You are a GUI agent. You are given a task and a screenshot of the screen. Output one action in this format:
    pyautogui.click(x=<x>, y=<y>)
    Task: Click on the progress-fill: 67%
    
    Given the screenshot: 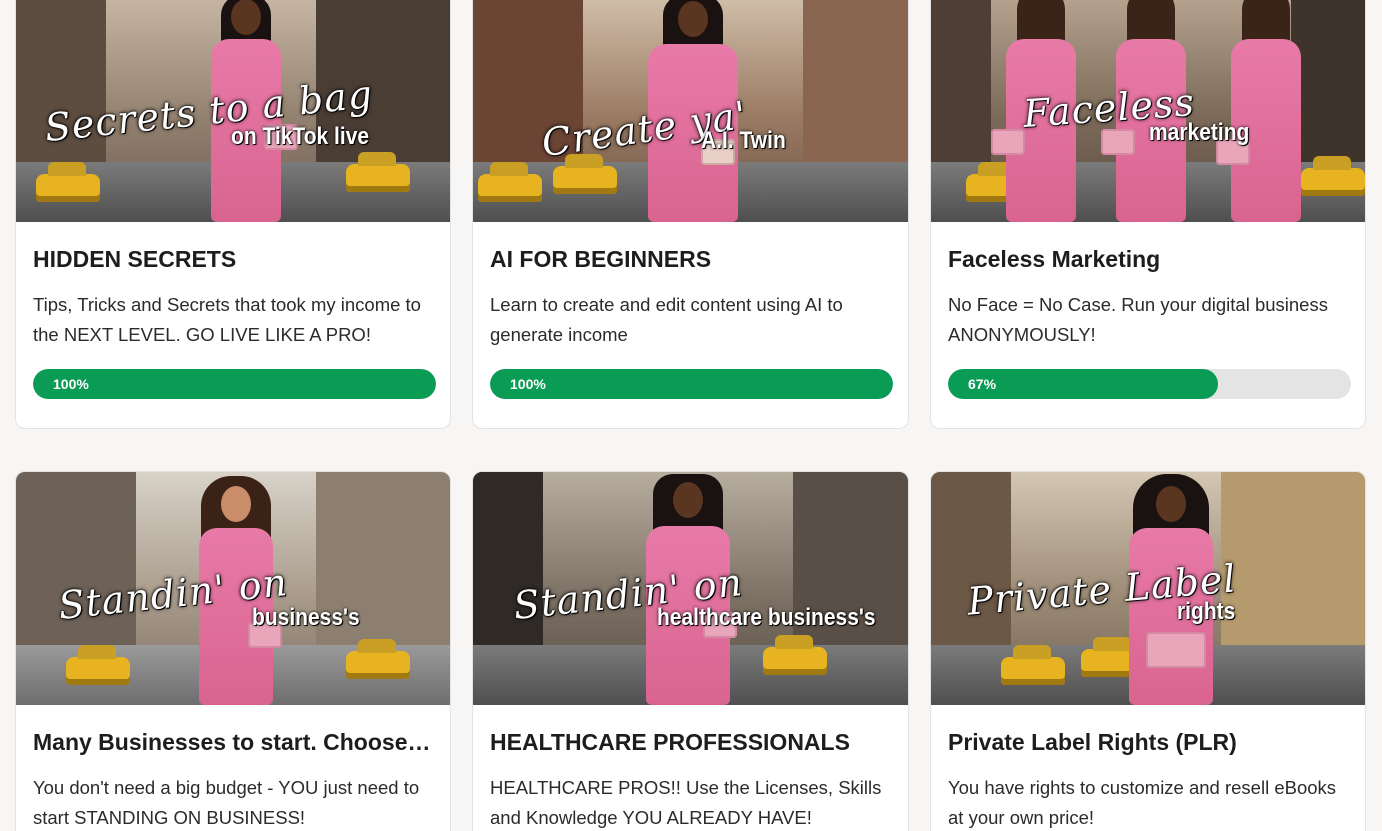 What is the action you would take?
    pyautogui.click(x=1083, y=384)
    